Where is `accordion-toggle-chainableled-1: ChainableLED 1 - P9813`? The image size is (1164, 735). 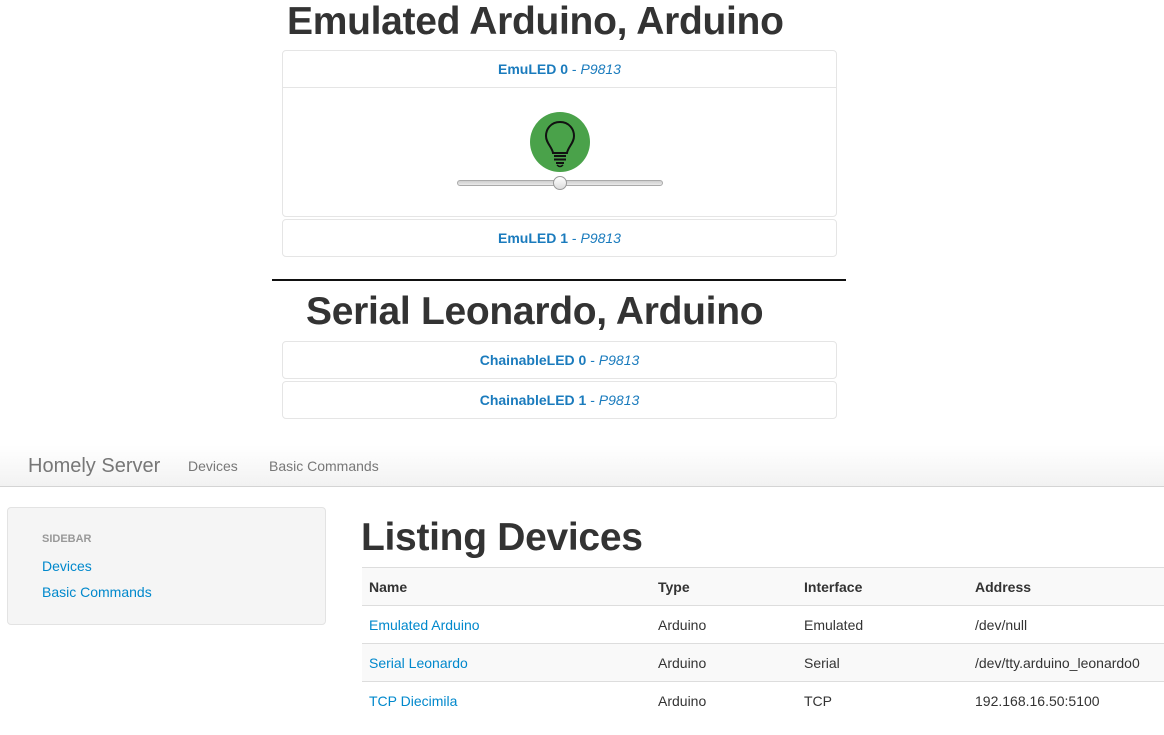
accordion-toggle-chainableled-1: ChainableLED 1 - P9813 is located at coordinates (559, 400).